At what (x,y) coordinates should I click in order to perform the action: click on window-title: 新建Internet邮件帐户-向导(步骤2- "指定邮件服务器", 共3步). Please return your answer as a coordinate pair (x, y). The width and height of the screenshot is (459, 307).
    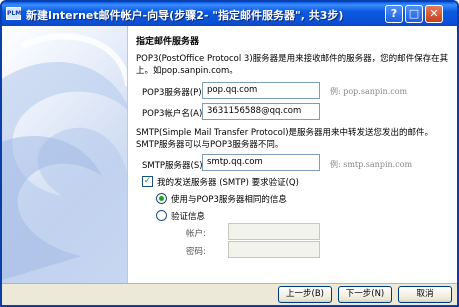
    Looking at the image, I should click on (185, 15).